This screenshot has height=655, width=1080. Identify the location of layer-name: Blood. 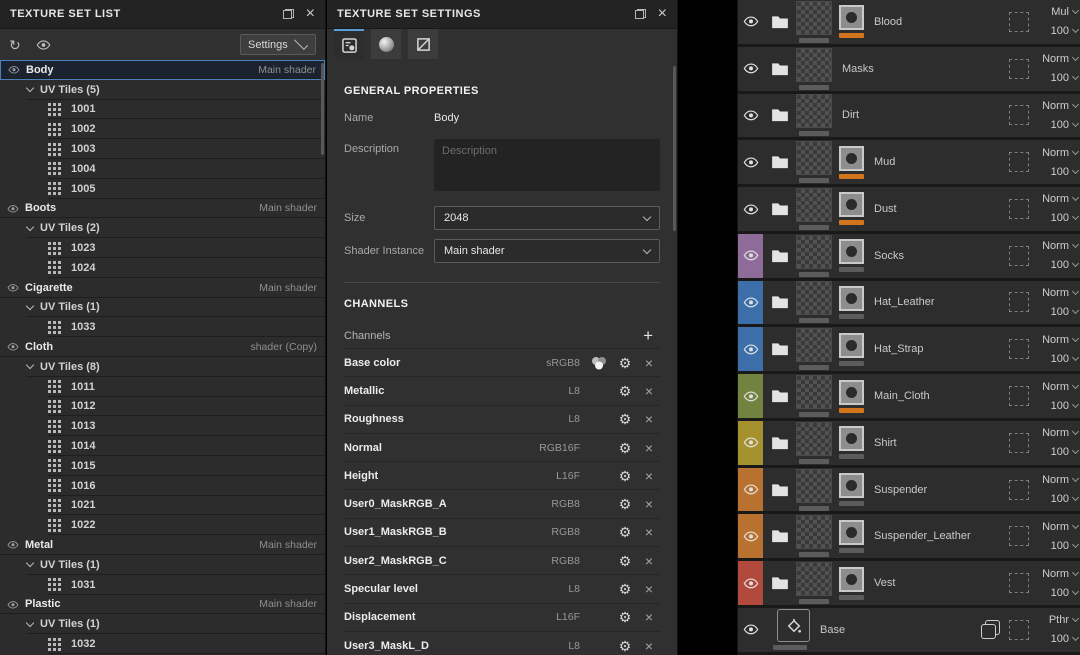
(888, 22).